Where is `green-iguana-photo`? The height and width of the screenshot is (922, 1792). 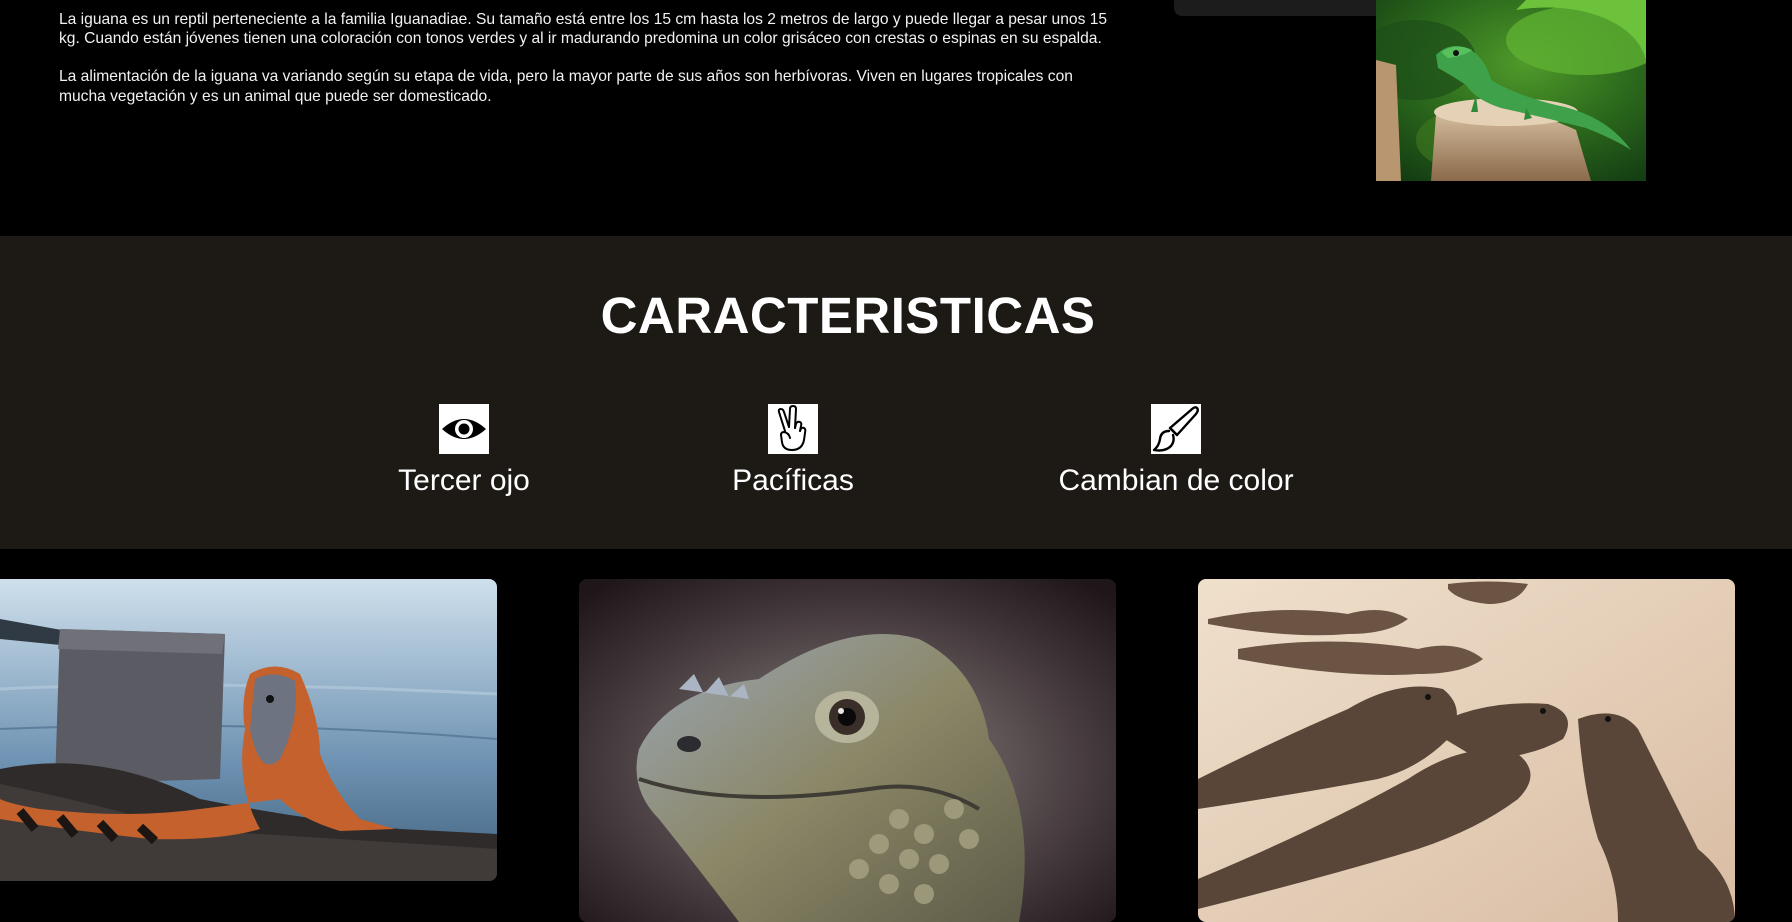 green-iguana-photo is located at coordinates (1511, 90).